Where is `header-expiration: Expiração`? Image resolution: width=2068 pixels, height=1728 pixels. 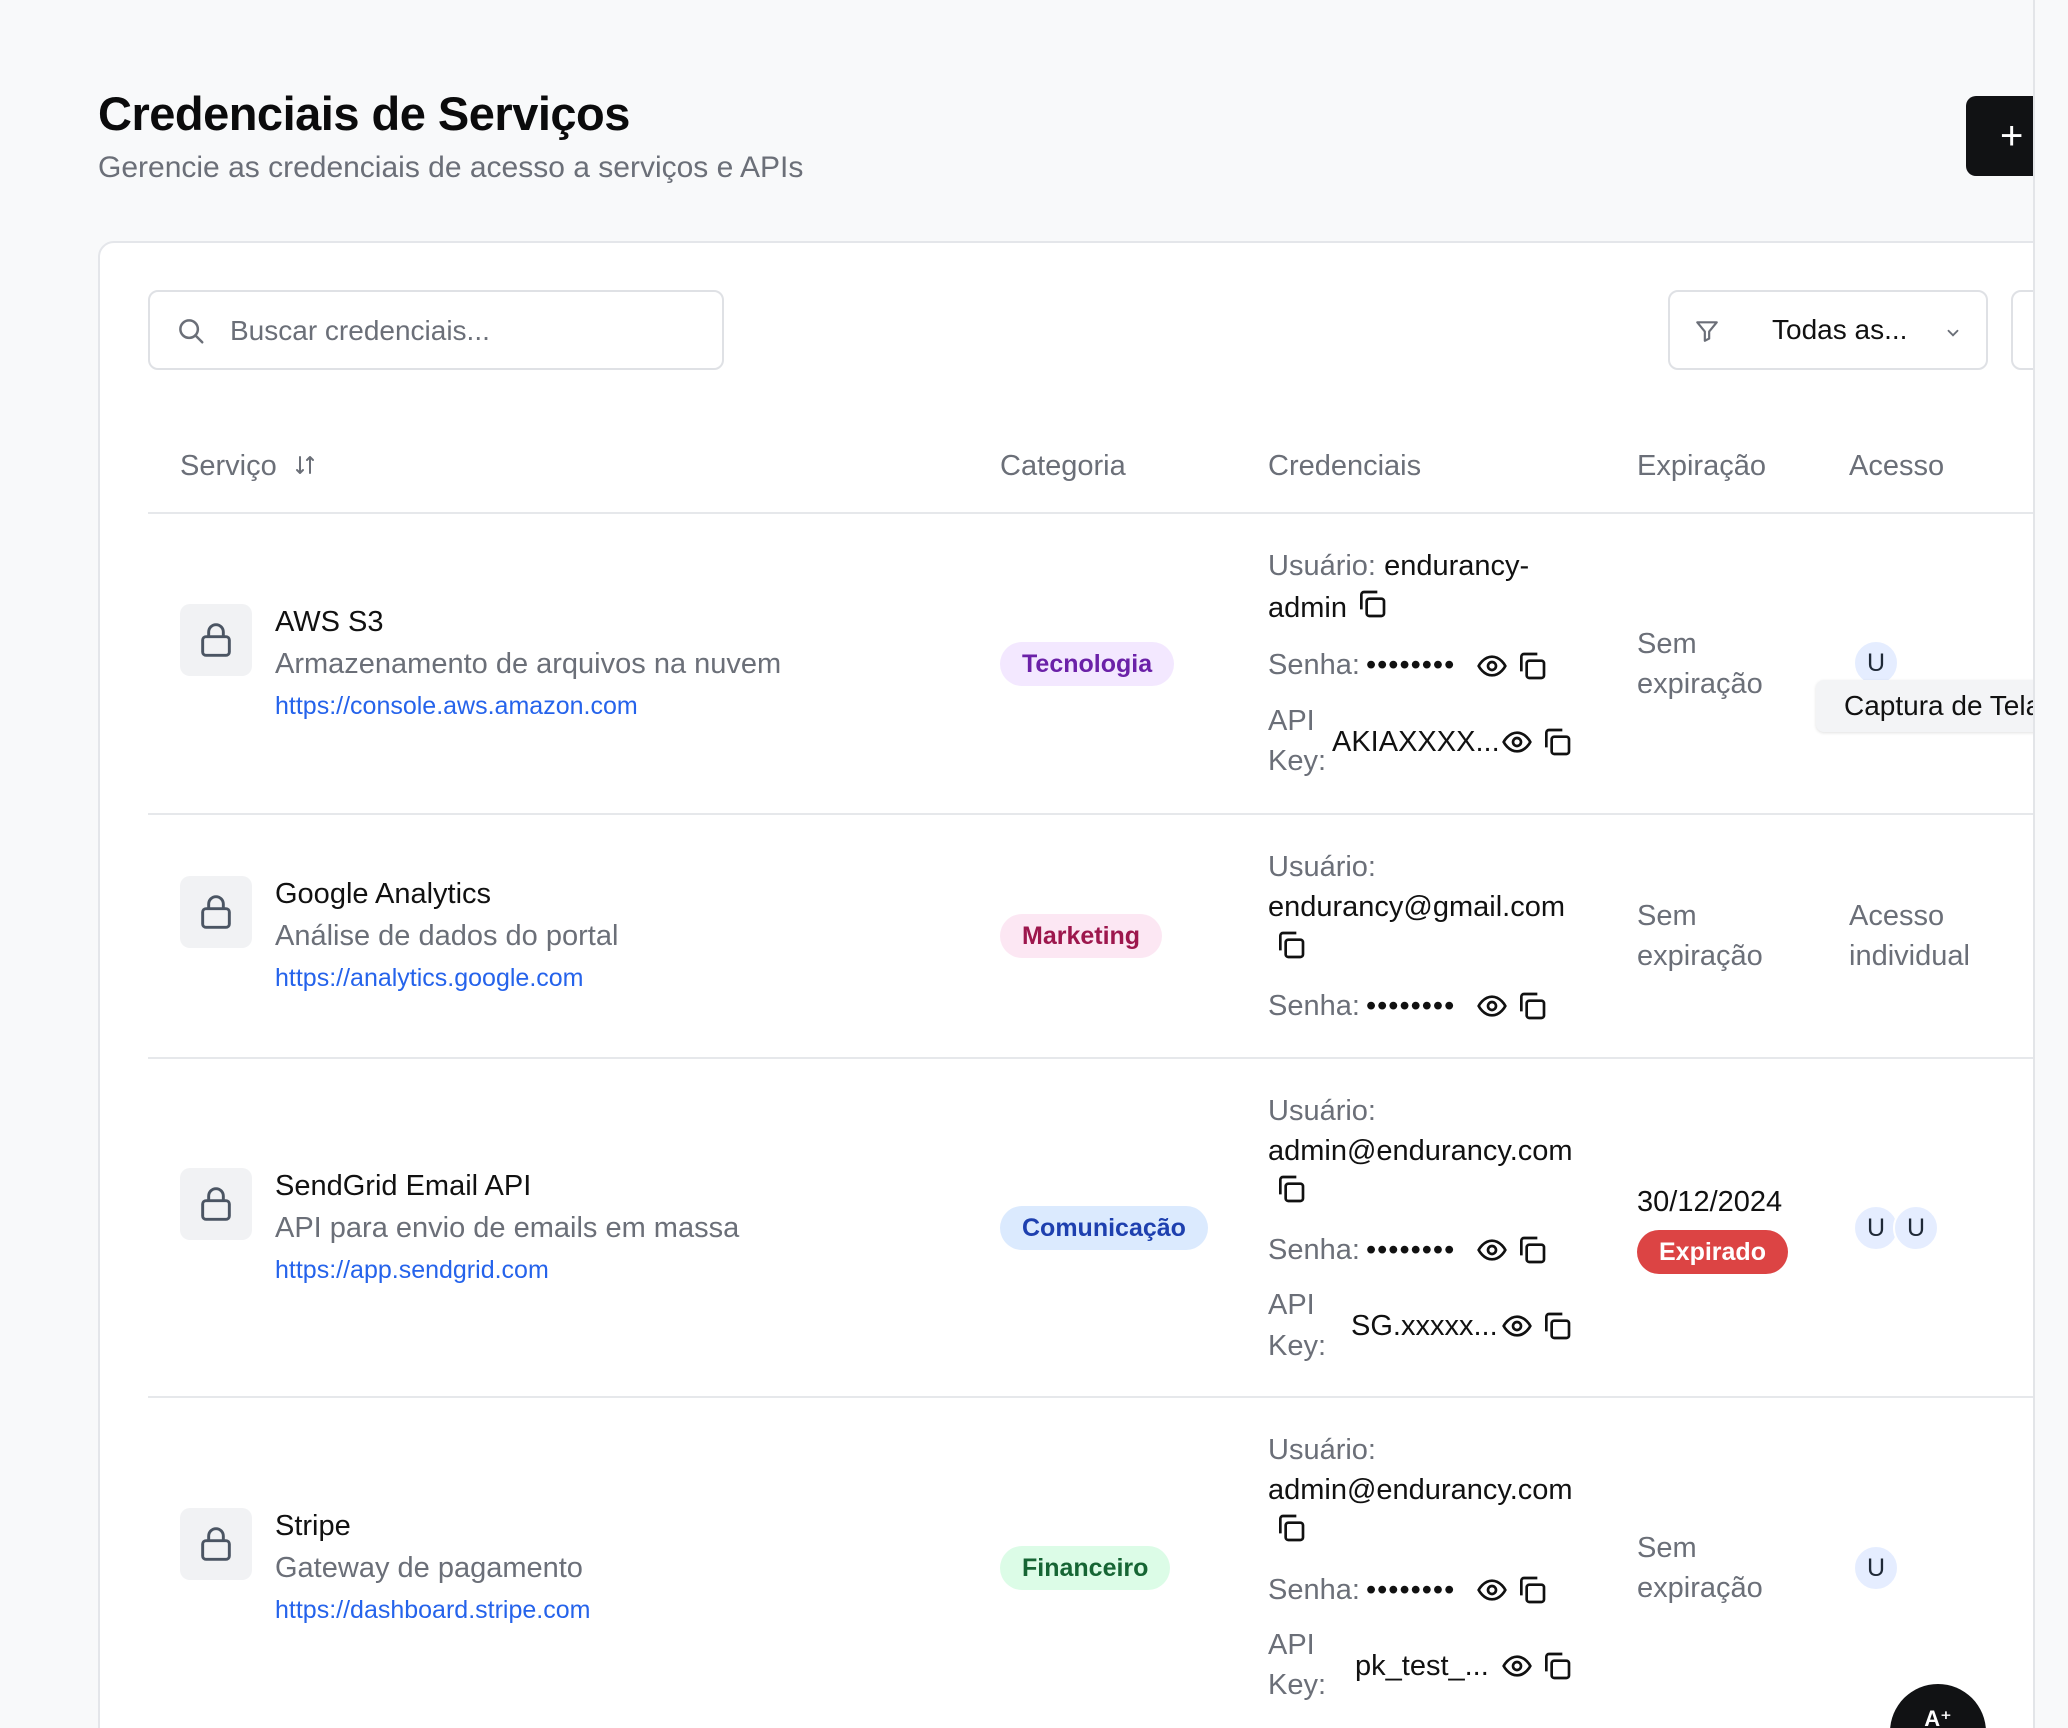 header-expiration: Expiração is located at coordinates (1701, 466).